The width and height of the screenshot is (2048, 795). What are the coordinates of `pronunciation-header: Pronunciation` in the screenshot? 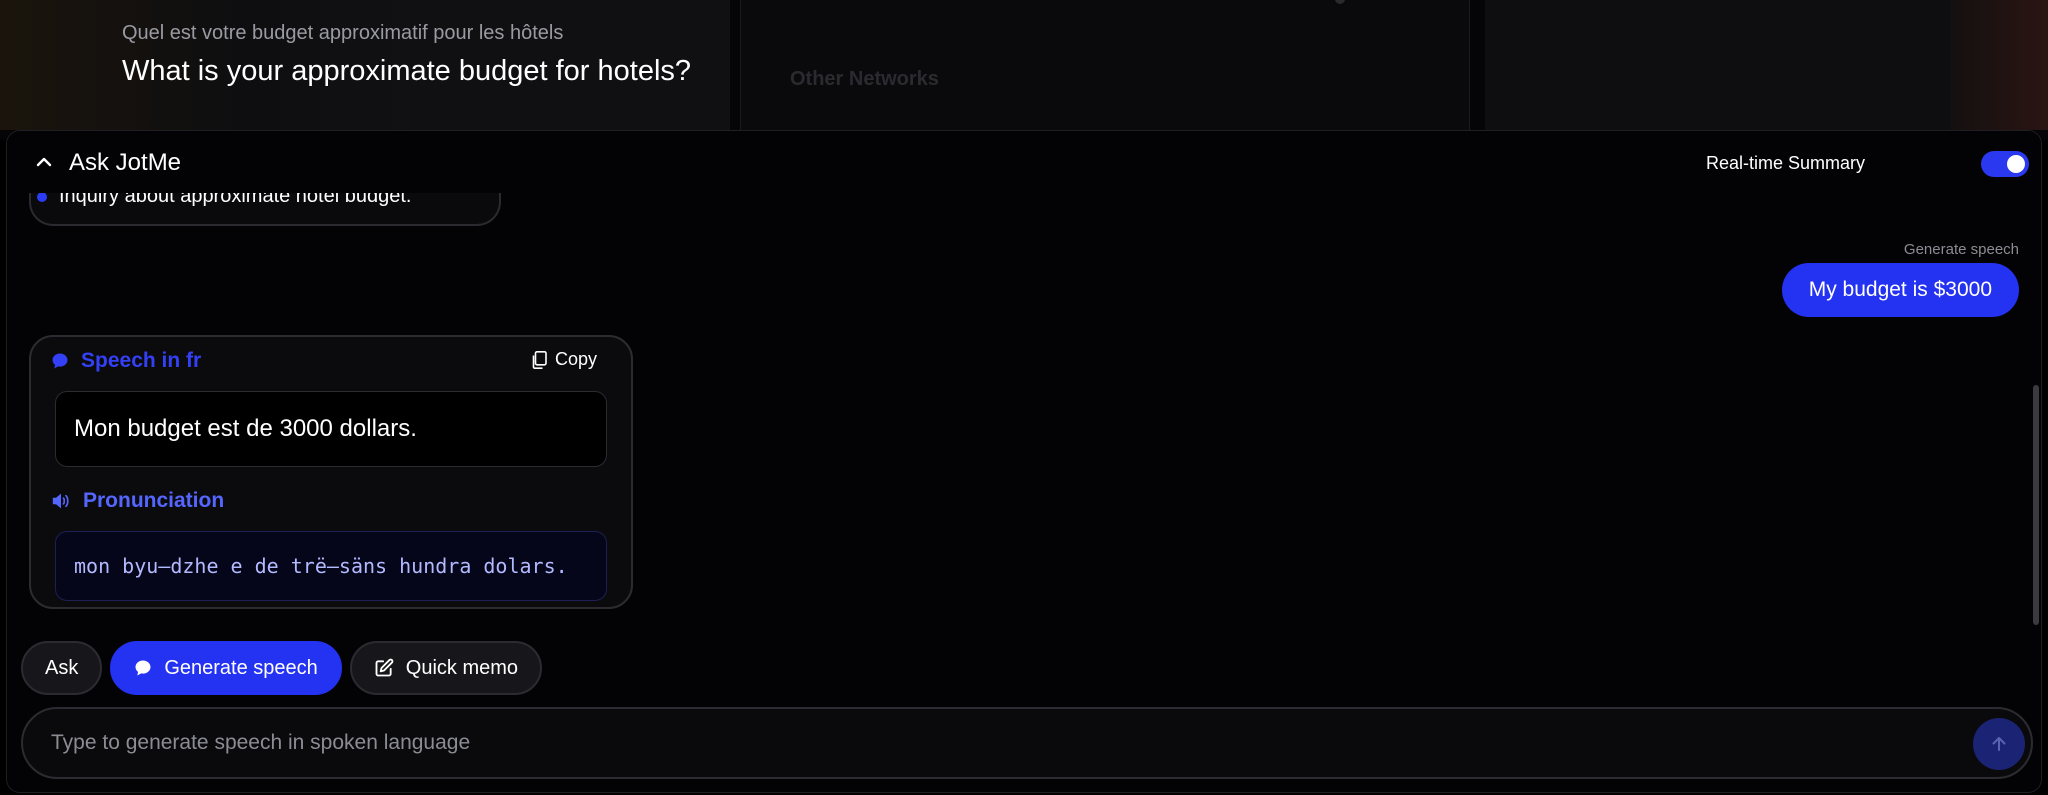 It's located at (137, 501).